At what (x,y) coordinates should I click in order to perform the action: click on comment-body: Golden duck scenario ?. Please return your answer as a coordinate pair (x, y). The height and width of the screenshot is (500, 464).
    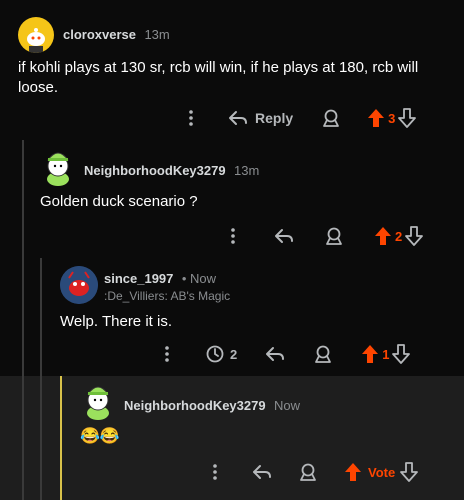
    Looking at the image, I should click on (119, 201).